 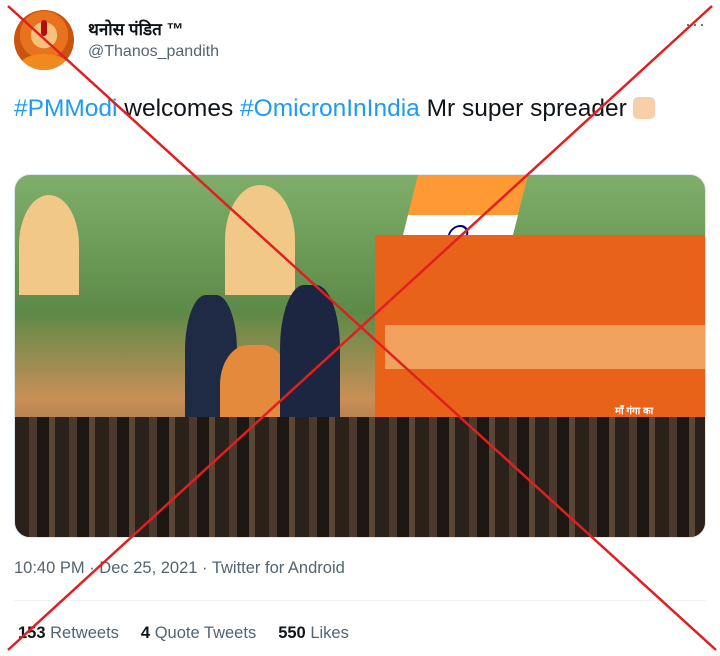 I want to click on hashtag-omicronindia: #OmicronInIndia, so click(x=330, y=108).